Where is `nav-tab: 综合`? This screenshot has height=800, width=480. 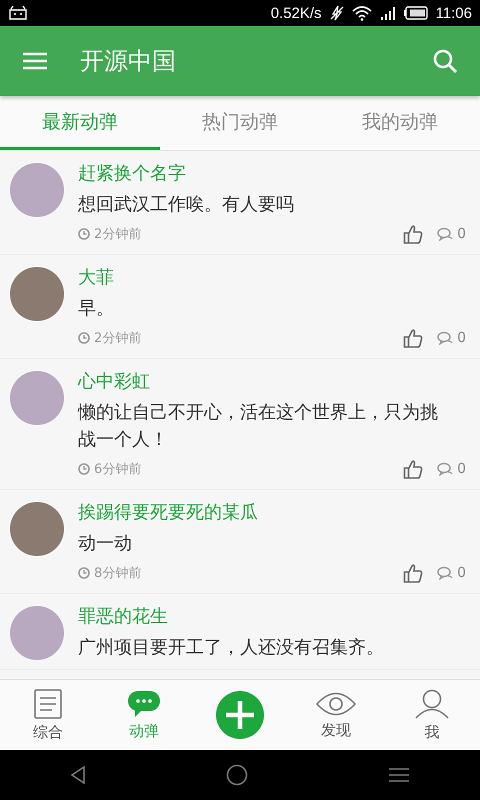 nav-tab: 综合 is located at coordinates (48, 715).